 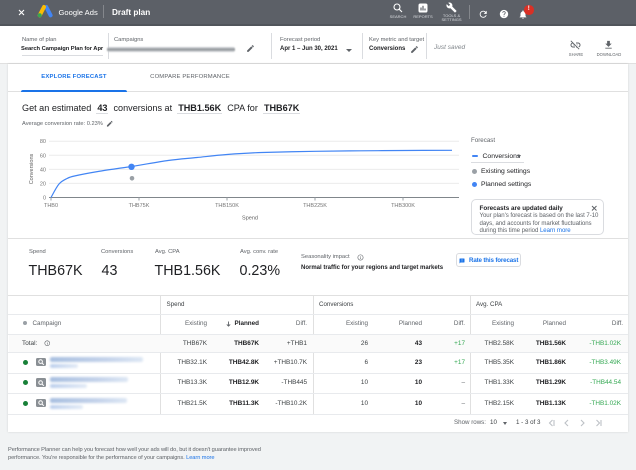 What do you see at coordinates (403, 206) in the screenshot?
I see `svg-text: THB300K` at bounding box center [403, 206].